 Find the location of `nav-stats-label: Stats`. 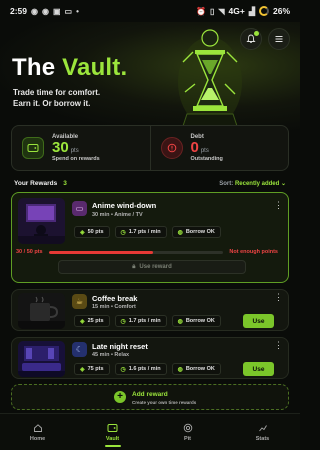

nav-stats-label: Stats is located at coordinates (262, 438).